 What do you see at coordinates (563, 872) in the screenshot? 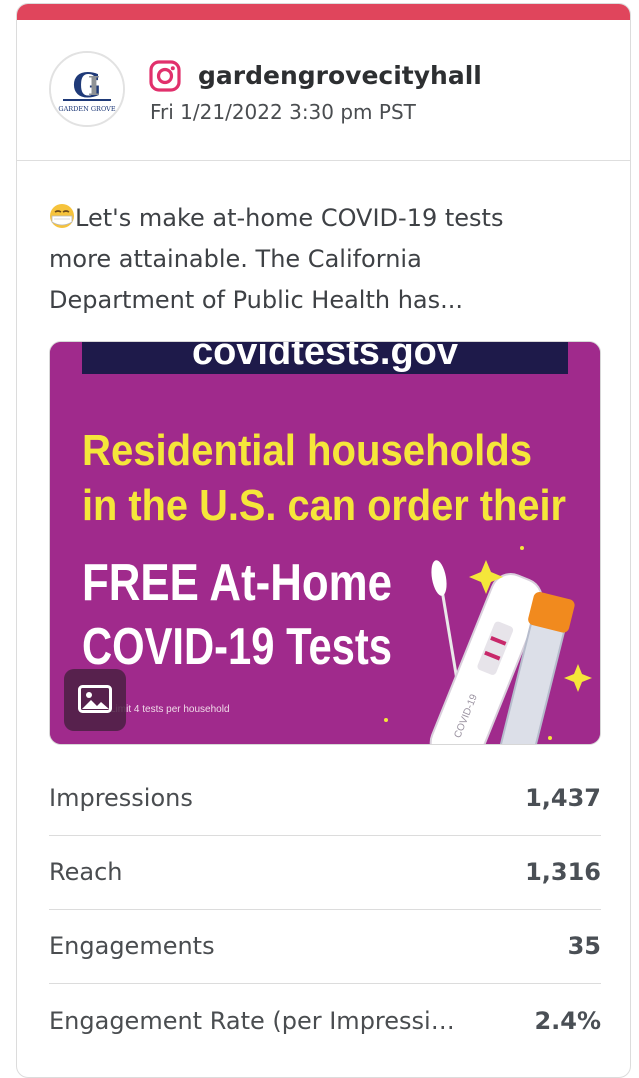
I see `metric-value: 1,316` at bounding box center [563, 872].